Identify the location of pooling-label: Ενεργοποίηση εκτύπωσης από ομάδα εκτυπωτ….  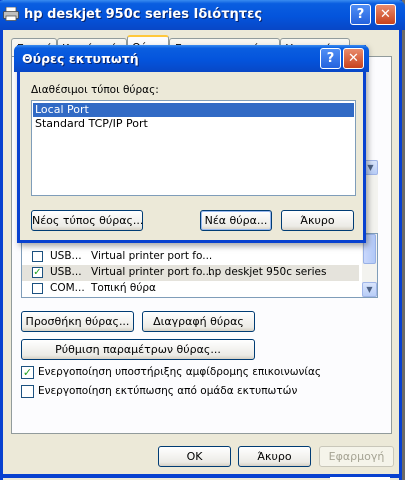
(168, 391).